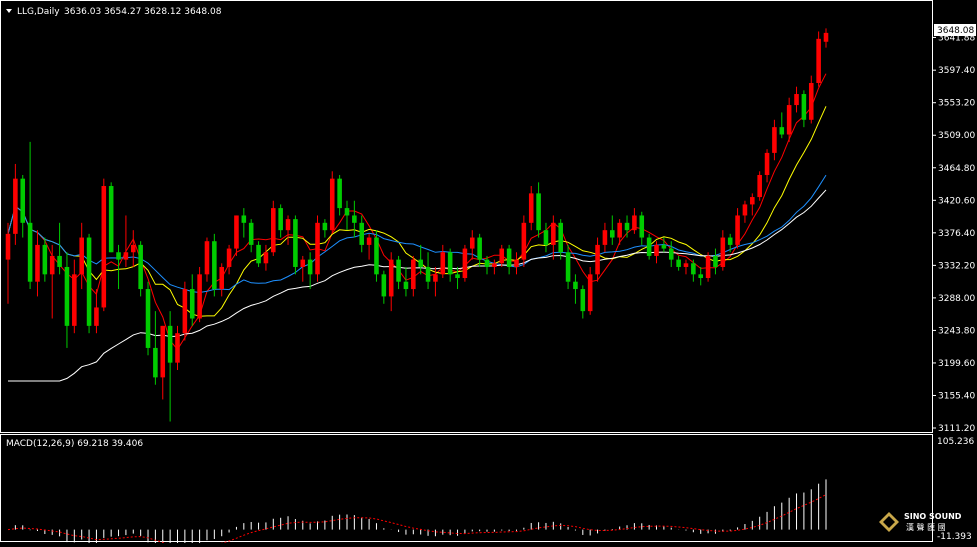 This screenshot has width=977, height=547. Describe the element at coordinates (956, 429) in the screenshot. I see `price-tick-label: 3111.20` at that location.